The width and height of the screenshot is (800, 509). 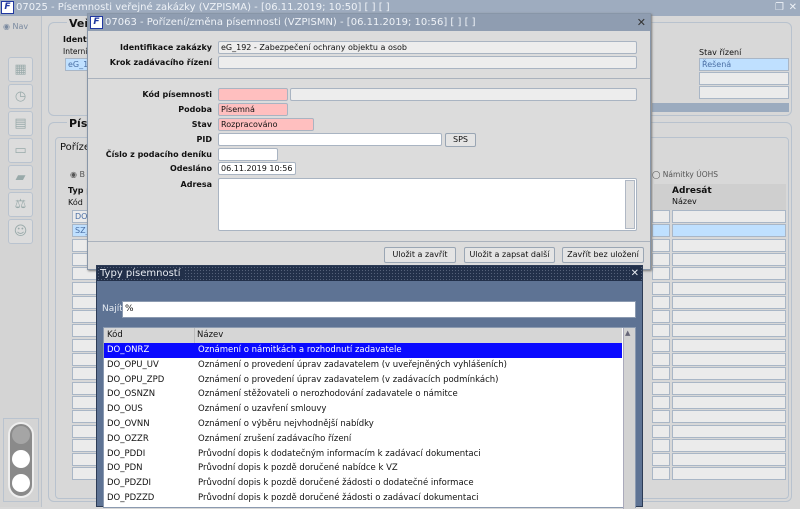 I want to click on podoba-field: Písemná, so click(x=253, y=109).